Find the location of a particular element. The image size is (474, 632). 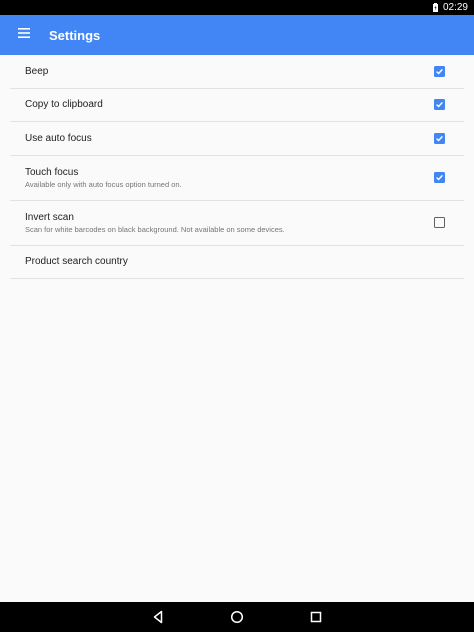

pref-title: Touch focus is located at coordinates (52, 172).